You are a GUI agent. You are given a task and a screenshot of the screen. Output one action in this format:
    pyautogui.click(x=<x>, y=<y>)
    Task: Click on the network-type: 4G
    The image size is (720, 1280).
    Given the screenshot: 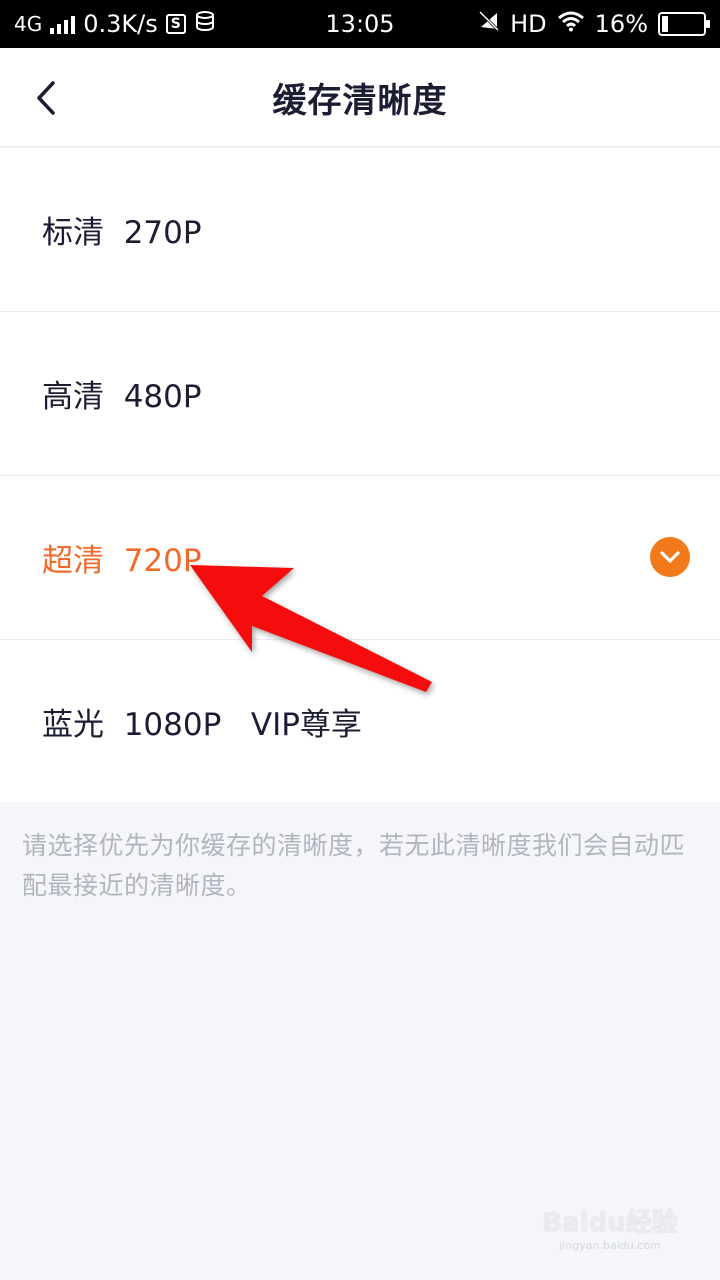 What is the action you would take?
    pyautogui.click(x=28, y=24)
    